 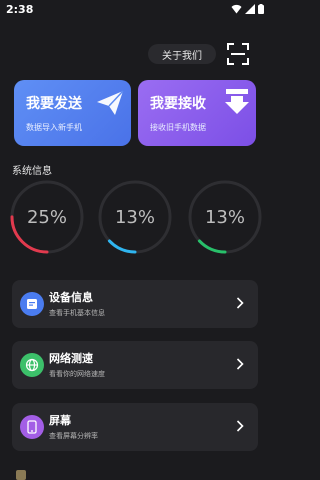 What do you see at coordinates (135, 365) in the screenshot?
I see `network-speed-row: 网络测速 看看你的网络速度` at bounding box center [135, 365].